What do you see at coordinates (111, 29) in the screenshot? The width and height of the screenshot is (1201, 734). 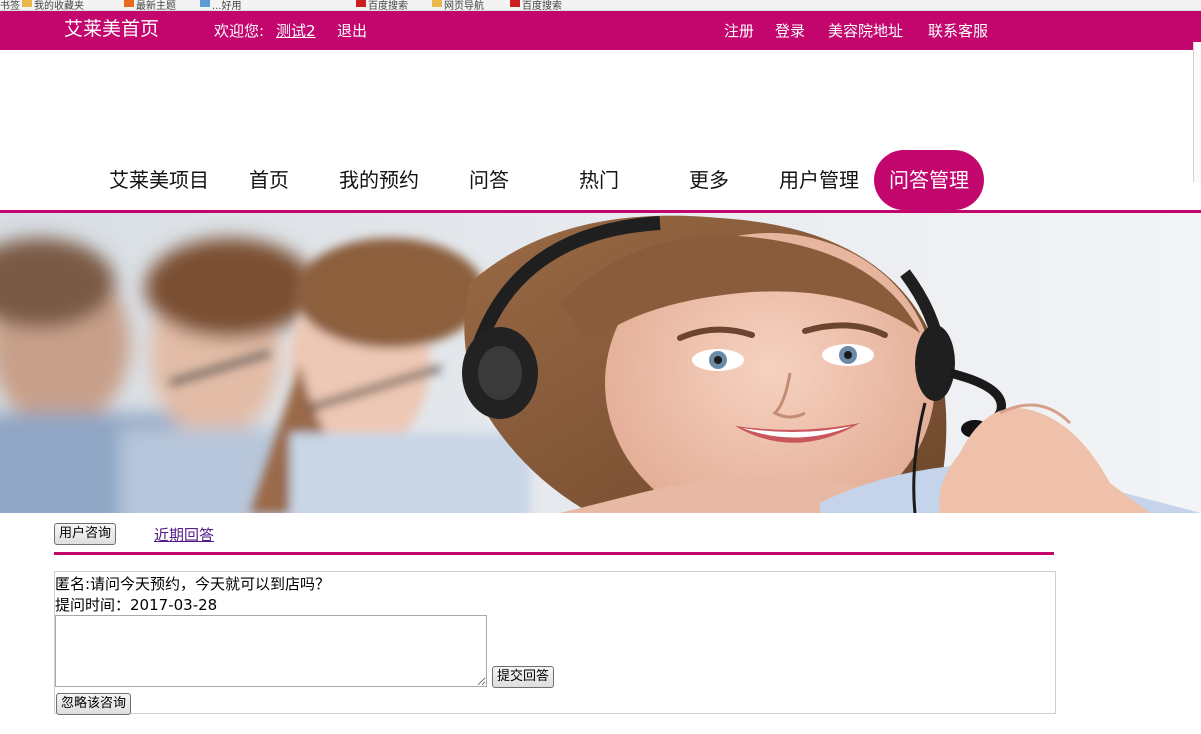 I see `site-home-link: 艾莱美首页` at bounding box center [111, 29].